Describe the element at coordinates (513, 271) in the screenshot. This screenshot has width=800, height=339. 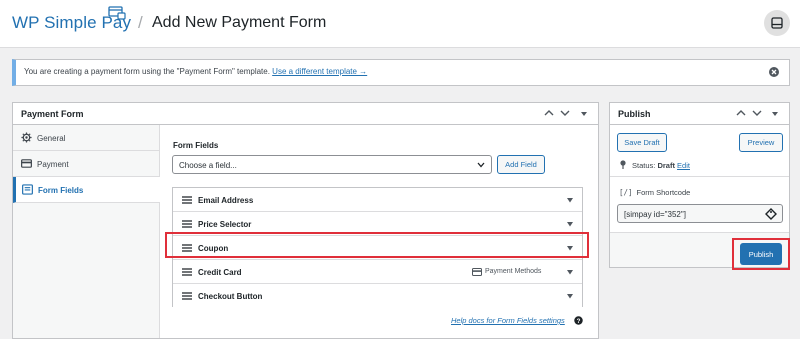
I see `payment-methods-label: Payment Methods` at that location.